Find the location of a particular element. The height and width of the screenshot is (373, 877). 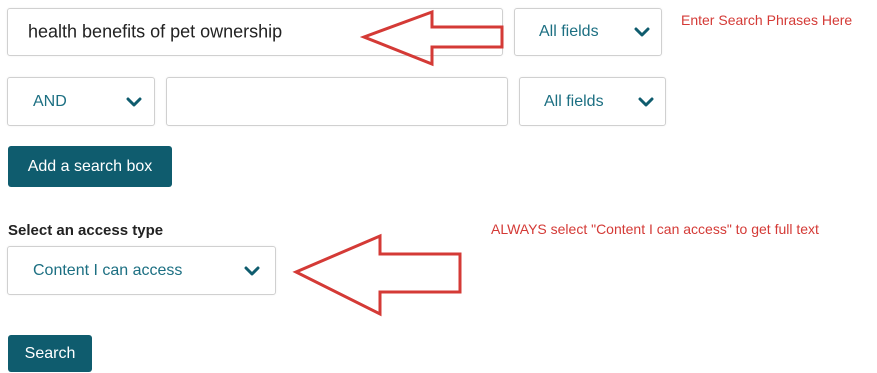

search-button-label: Search is located at coordinates (50, 353).